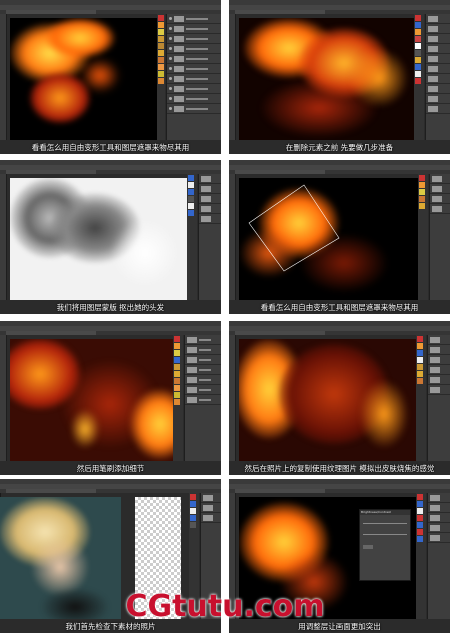 The image size is (450, 633). I want to click on document-tab-bar, so click(339, 172).